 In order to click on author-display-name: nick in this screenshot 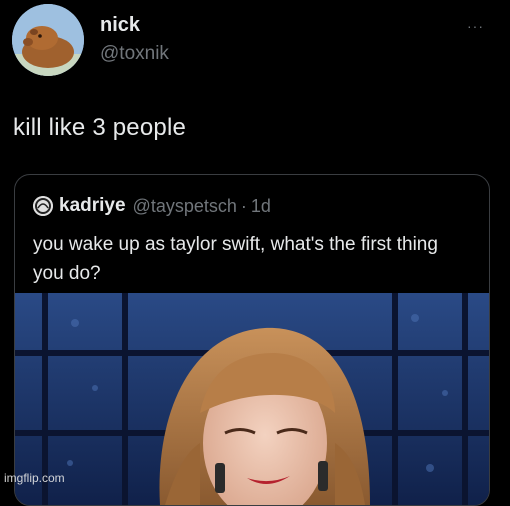, I will do `click(120, 25)`.